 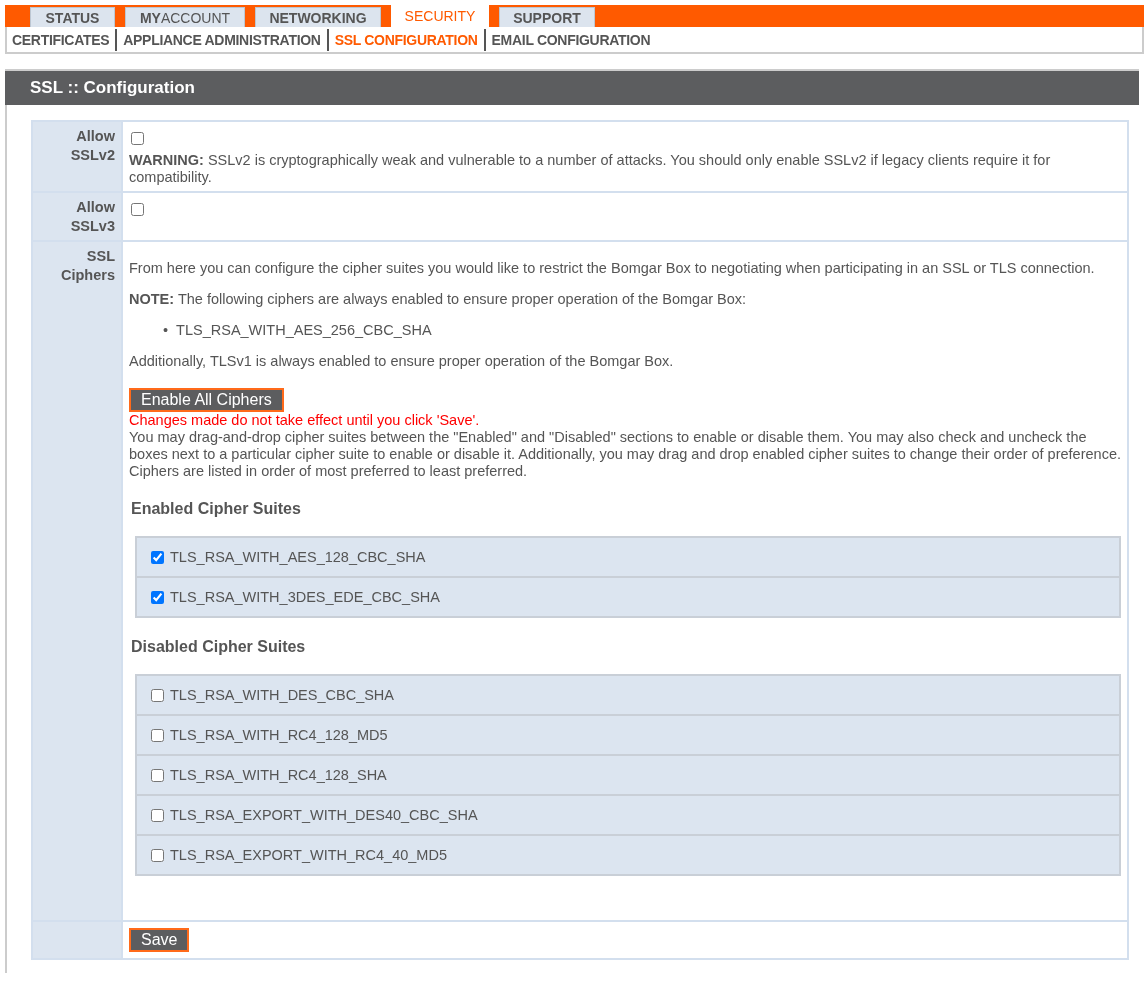 I want to click on note-text: NOTE: The following ciphers are always enabled to ensure proper operation of the Bomgar Box:, so click(x=438, y=299).